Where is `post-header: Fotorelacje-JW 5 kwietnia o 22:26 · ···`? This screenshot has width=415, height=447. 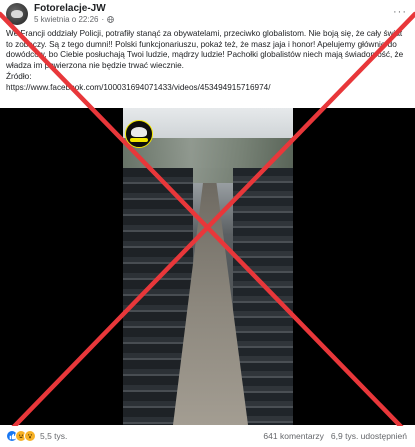 post-header: Fotorelacje-JW 5 kwietnia o 22:26 · ··· is located at coordinates (207, 14).